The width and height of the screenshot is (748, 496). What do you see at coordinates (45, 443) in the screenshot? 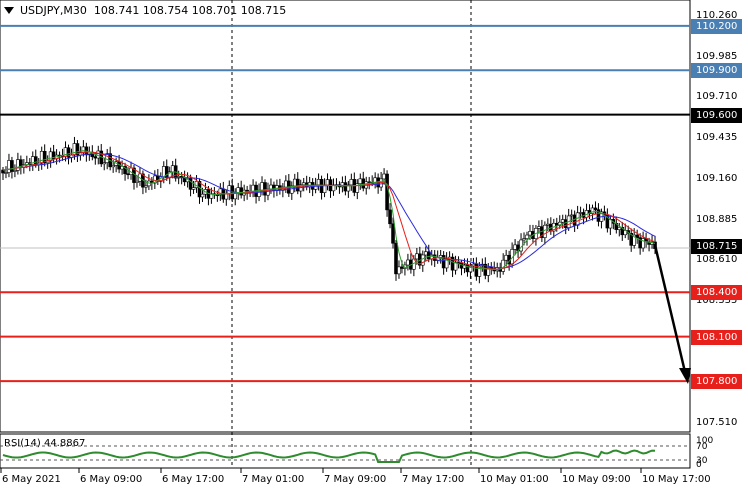
I see `rsi-indicator-label: RSI(14) 44.8867` at bounding box center [45, 443].